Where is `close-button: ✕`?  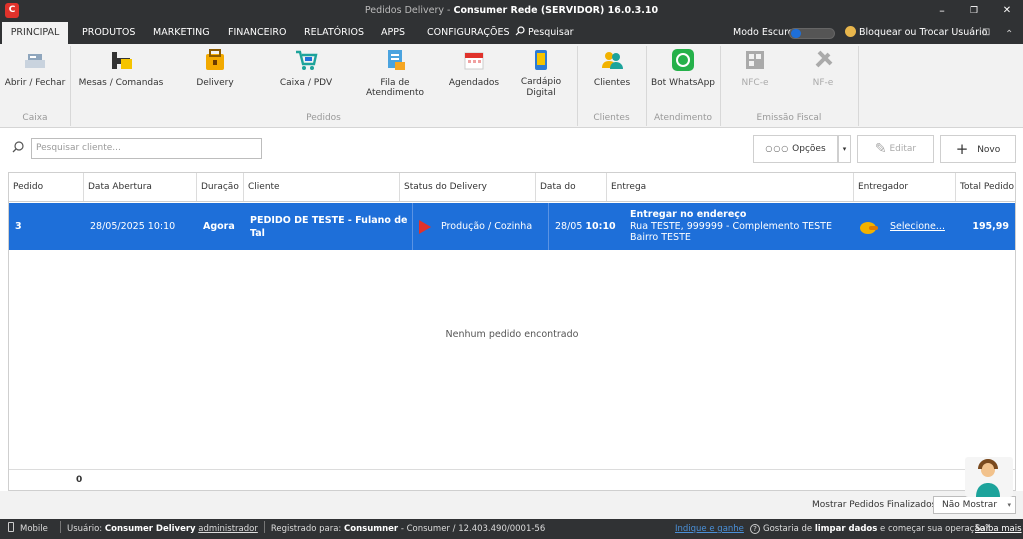 close-button: ✕ is located at coordinates (1007, 11).